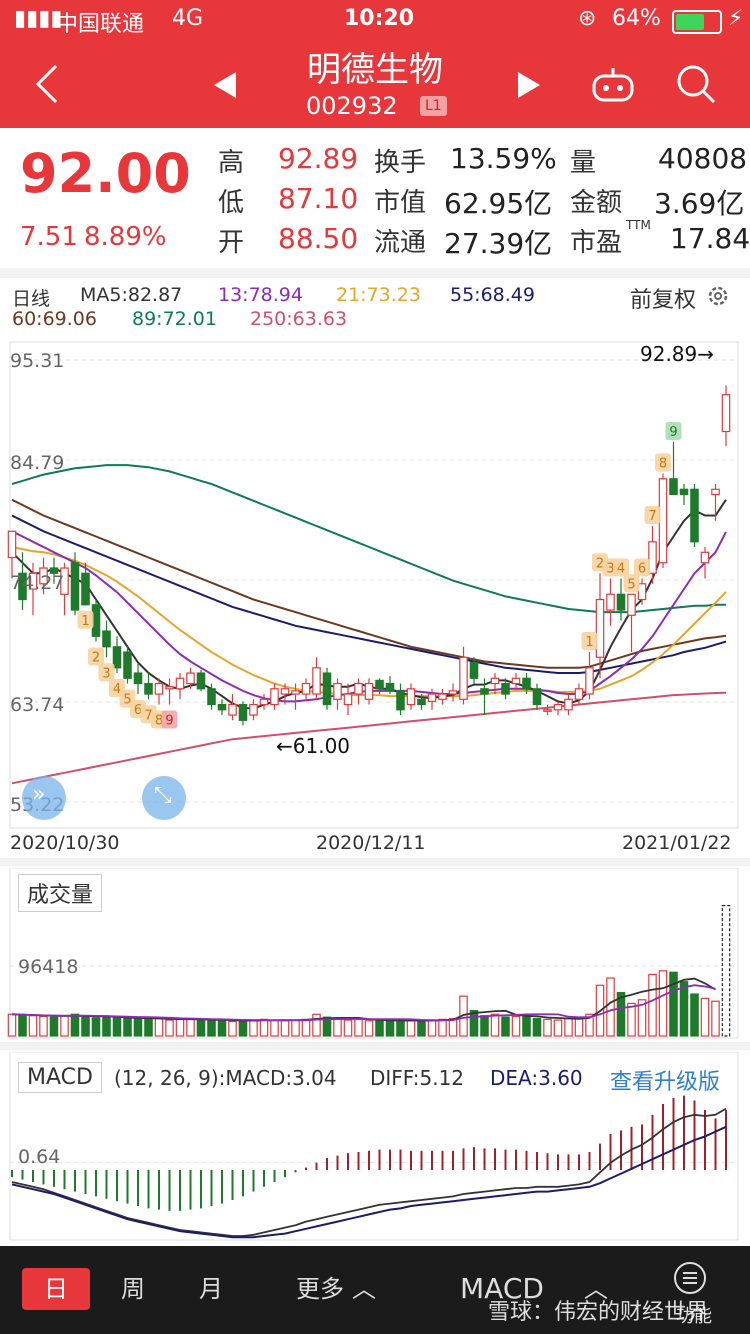 The image size is (750, 1334). Describe the element at coordinates (164, 798) in the screenshot. I see `expand-icon: ⤡` at that location.